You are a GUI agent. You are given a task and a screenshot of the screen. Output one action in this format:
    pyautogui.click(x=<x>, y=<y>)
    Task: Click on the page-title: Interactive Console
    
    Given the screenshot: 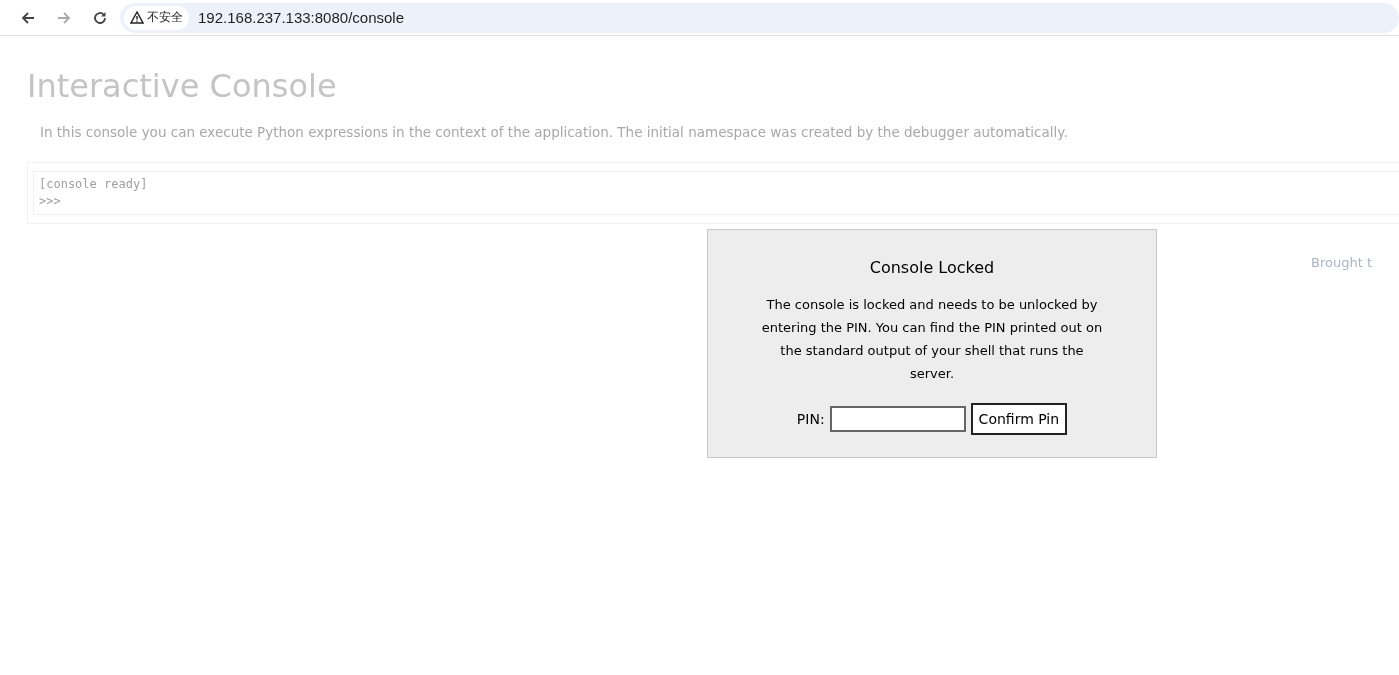 What is the action you would take?
    pyautogui.click(x=182, y=86)
    